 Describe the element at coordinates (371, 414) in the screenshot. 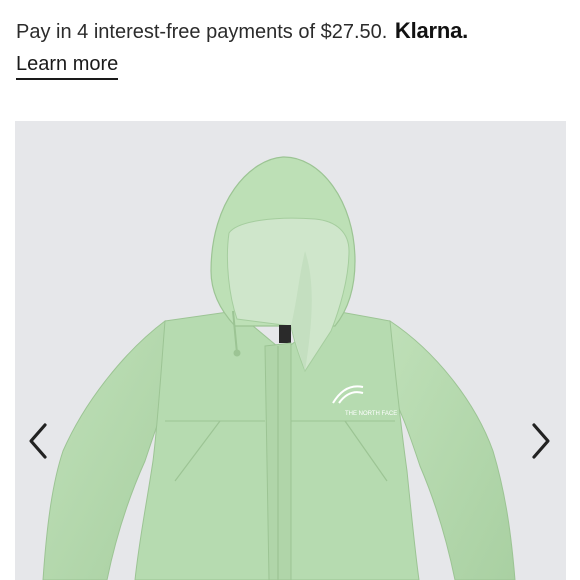

I see `svg-text: THE NORTH FACE` at that location.